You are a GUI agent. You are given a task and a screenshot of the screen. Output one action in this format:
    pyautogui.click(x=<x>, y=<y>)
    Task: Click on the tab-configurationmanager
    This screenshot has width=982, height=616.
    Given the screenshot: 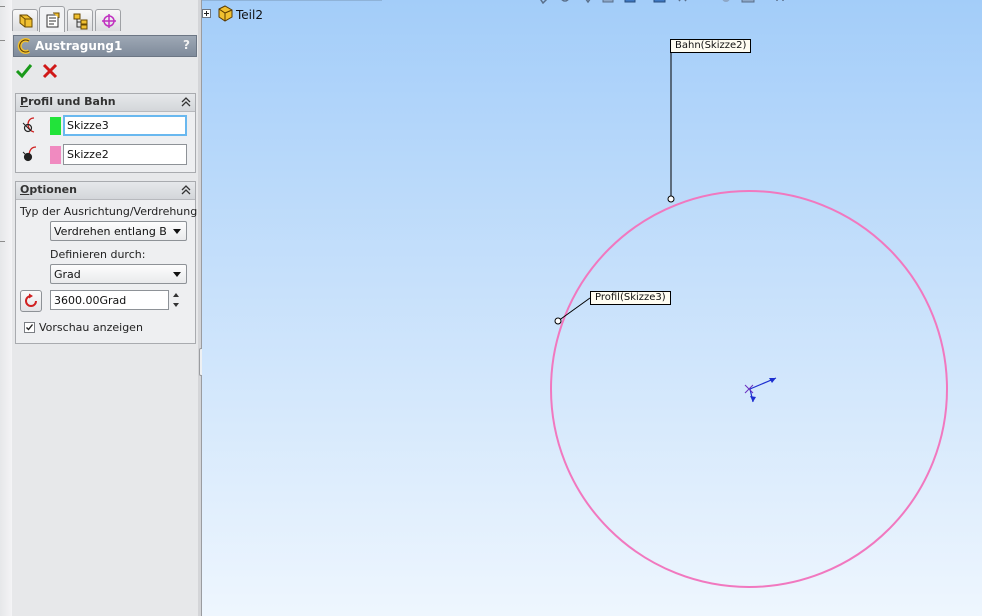 What is the action you would take?
    pyautogui.click(x=80, y=20)
    